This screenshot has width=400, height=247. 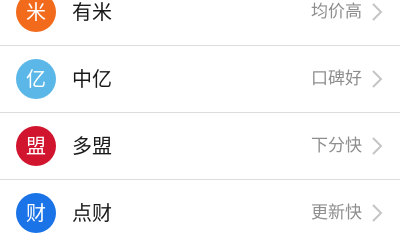 What do you see at coordinates (336, 213) in the screenshot?
I see `platform-tag: 更新快` at bounding box center [336, 213].